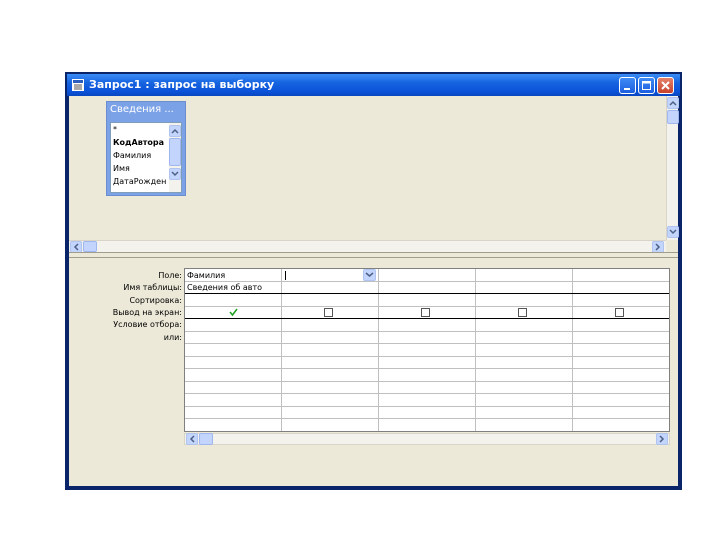 This screenshot has width=720, height=540. Describe the element at coordinates (132, 155) in the screenshot. I see `field-item: Фамилия` at that location.